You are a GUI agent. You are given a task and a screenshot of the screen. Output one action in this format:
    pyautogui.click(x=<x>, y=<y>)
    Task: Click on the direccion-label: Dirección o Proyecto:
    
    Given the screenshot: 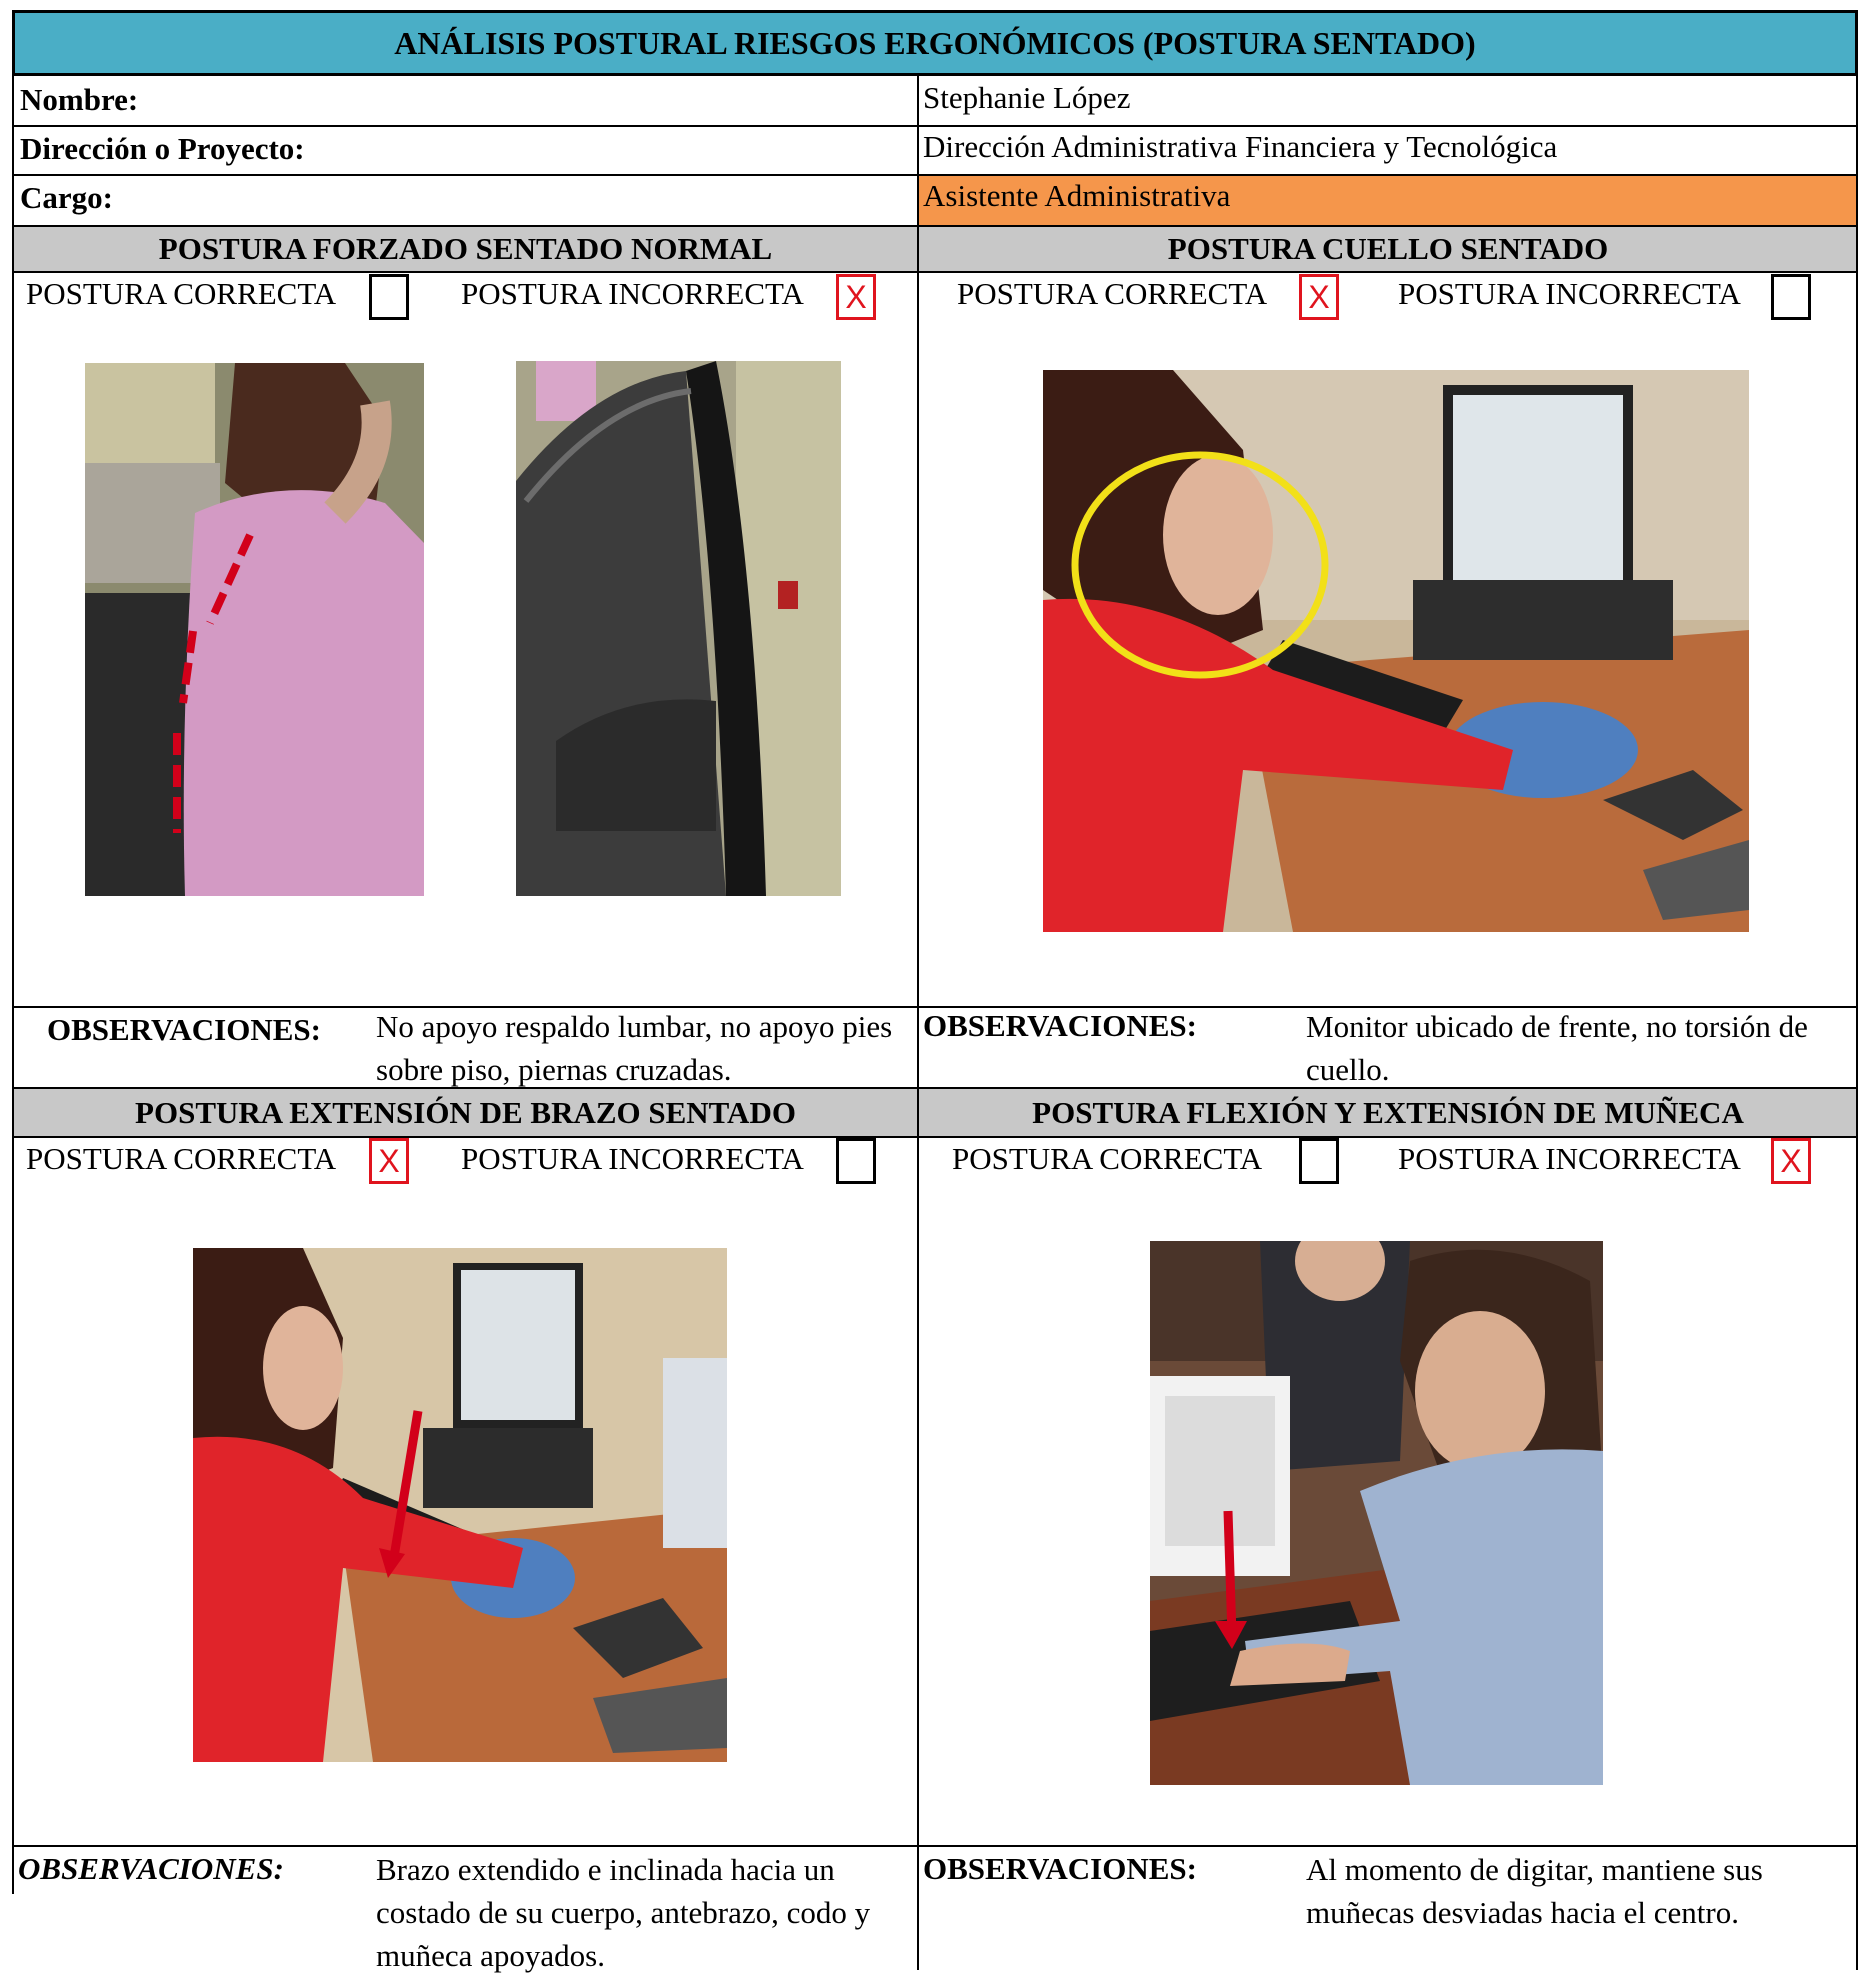 What is the action you would take?
    pyautogui.click(x=162, y=148)
    